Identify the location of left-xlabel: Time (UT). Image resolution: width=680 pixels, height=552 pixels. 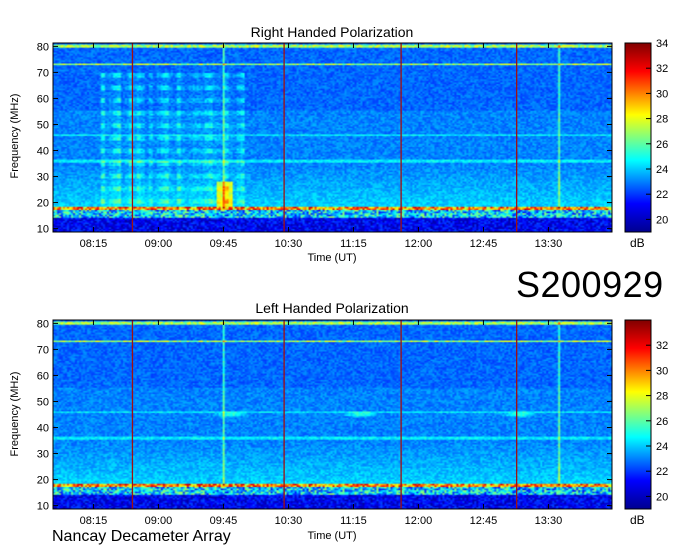
(331, 536).